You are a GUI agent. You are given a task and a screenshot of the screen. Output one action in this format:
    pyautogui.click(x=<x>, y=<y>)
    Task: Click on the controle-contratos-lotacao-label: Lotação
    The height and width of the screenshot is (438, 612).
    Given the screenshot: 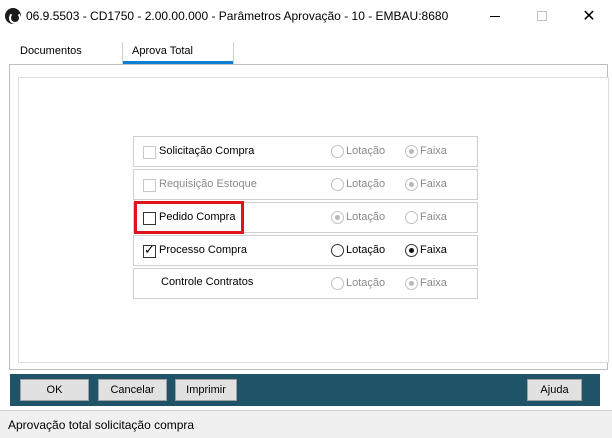 What is the action you would take?
    pyautogui.click(x=366, y=283)
    